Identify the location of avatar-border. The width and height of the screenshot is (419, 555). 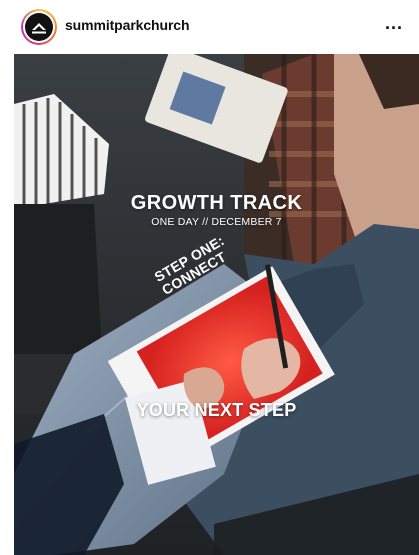
(39, 27).